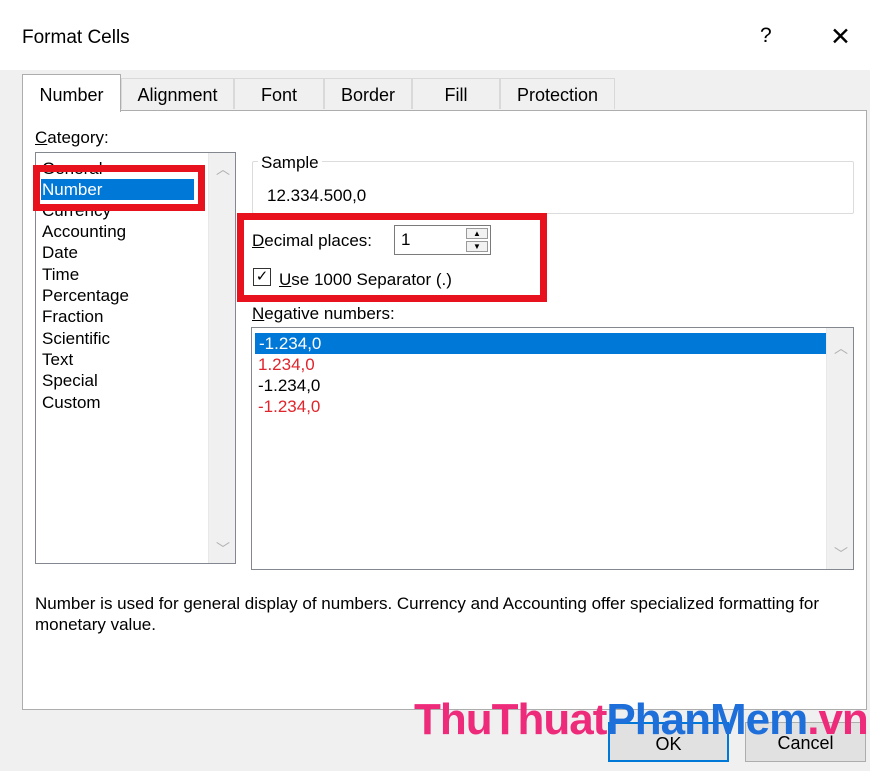  Describe the element at coordinates (85, 295) in the screenshot. I see `category-item-percentage: Percentage` at that location.